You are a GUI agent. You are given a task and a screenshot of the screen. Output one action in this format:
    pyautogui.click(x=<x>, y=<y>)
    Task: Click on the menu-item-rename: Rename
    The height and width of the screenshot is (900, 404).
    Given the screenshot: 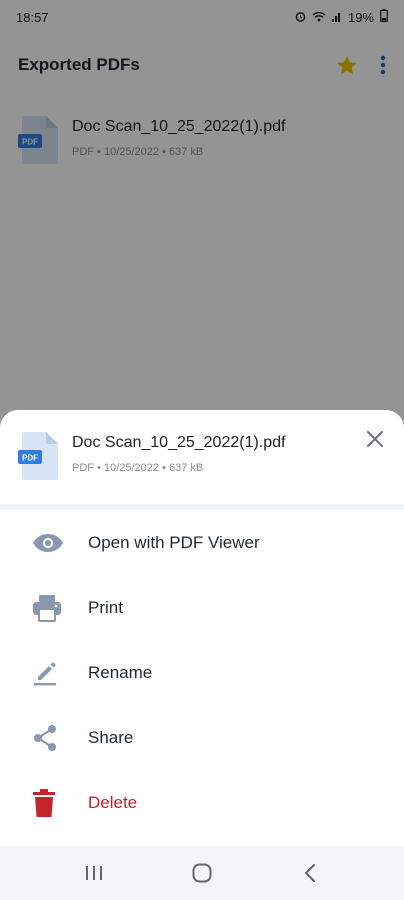 What is the action you would take?
    pyautogui.click(x=202, y=672)
    